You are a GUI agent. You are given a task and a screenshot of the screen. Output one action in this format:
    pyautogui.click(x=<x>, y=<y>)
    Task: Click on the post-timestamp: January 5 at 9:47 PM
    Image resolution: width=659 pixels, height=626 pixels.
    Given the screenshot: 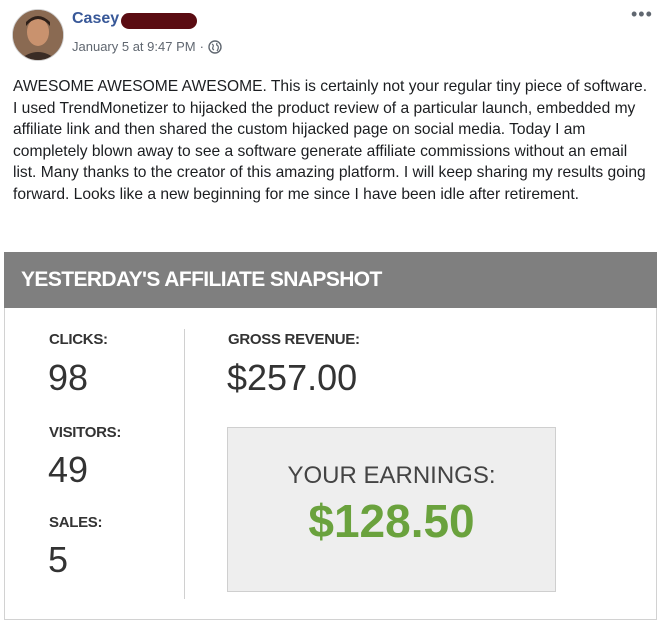 What is the action you would take?
    pyautogui.click(x=134, y=46)
    